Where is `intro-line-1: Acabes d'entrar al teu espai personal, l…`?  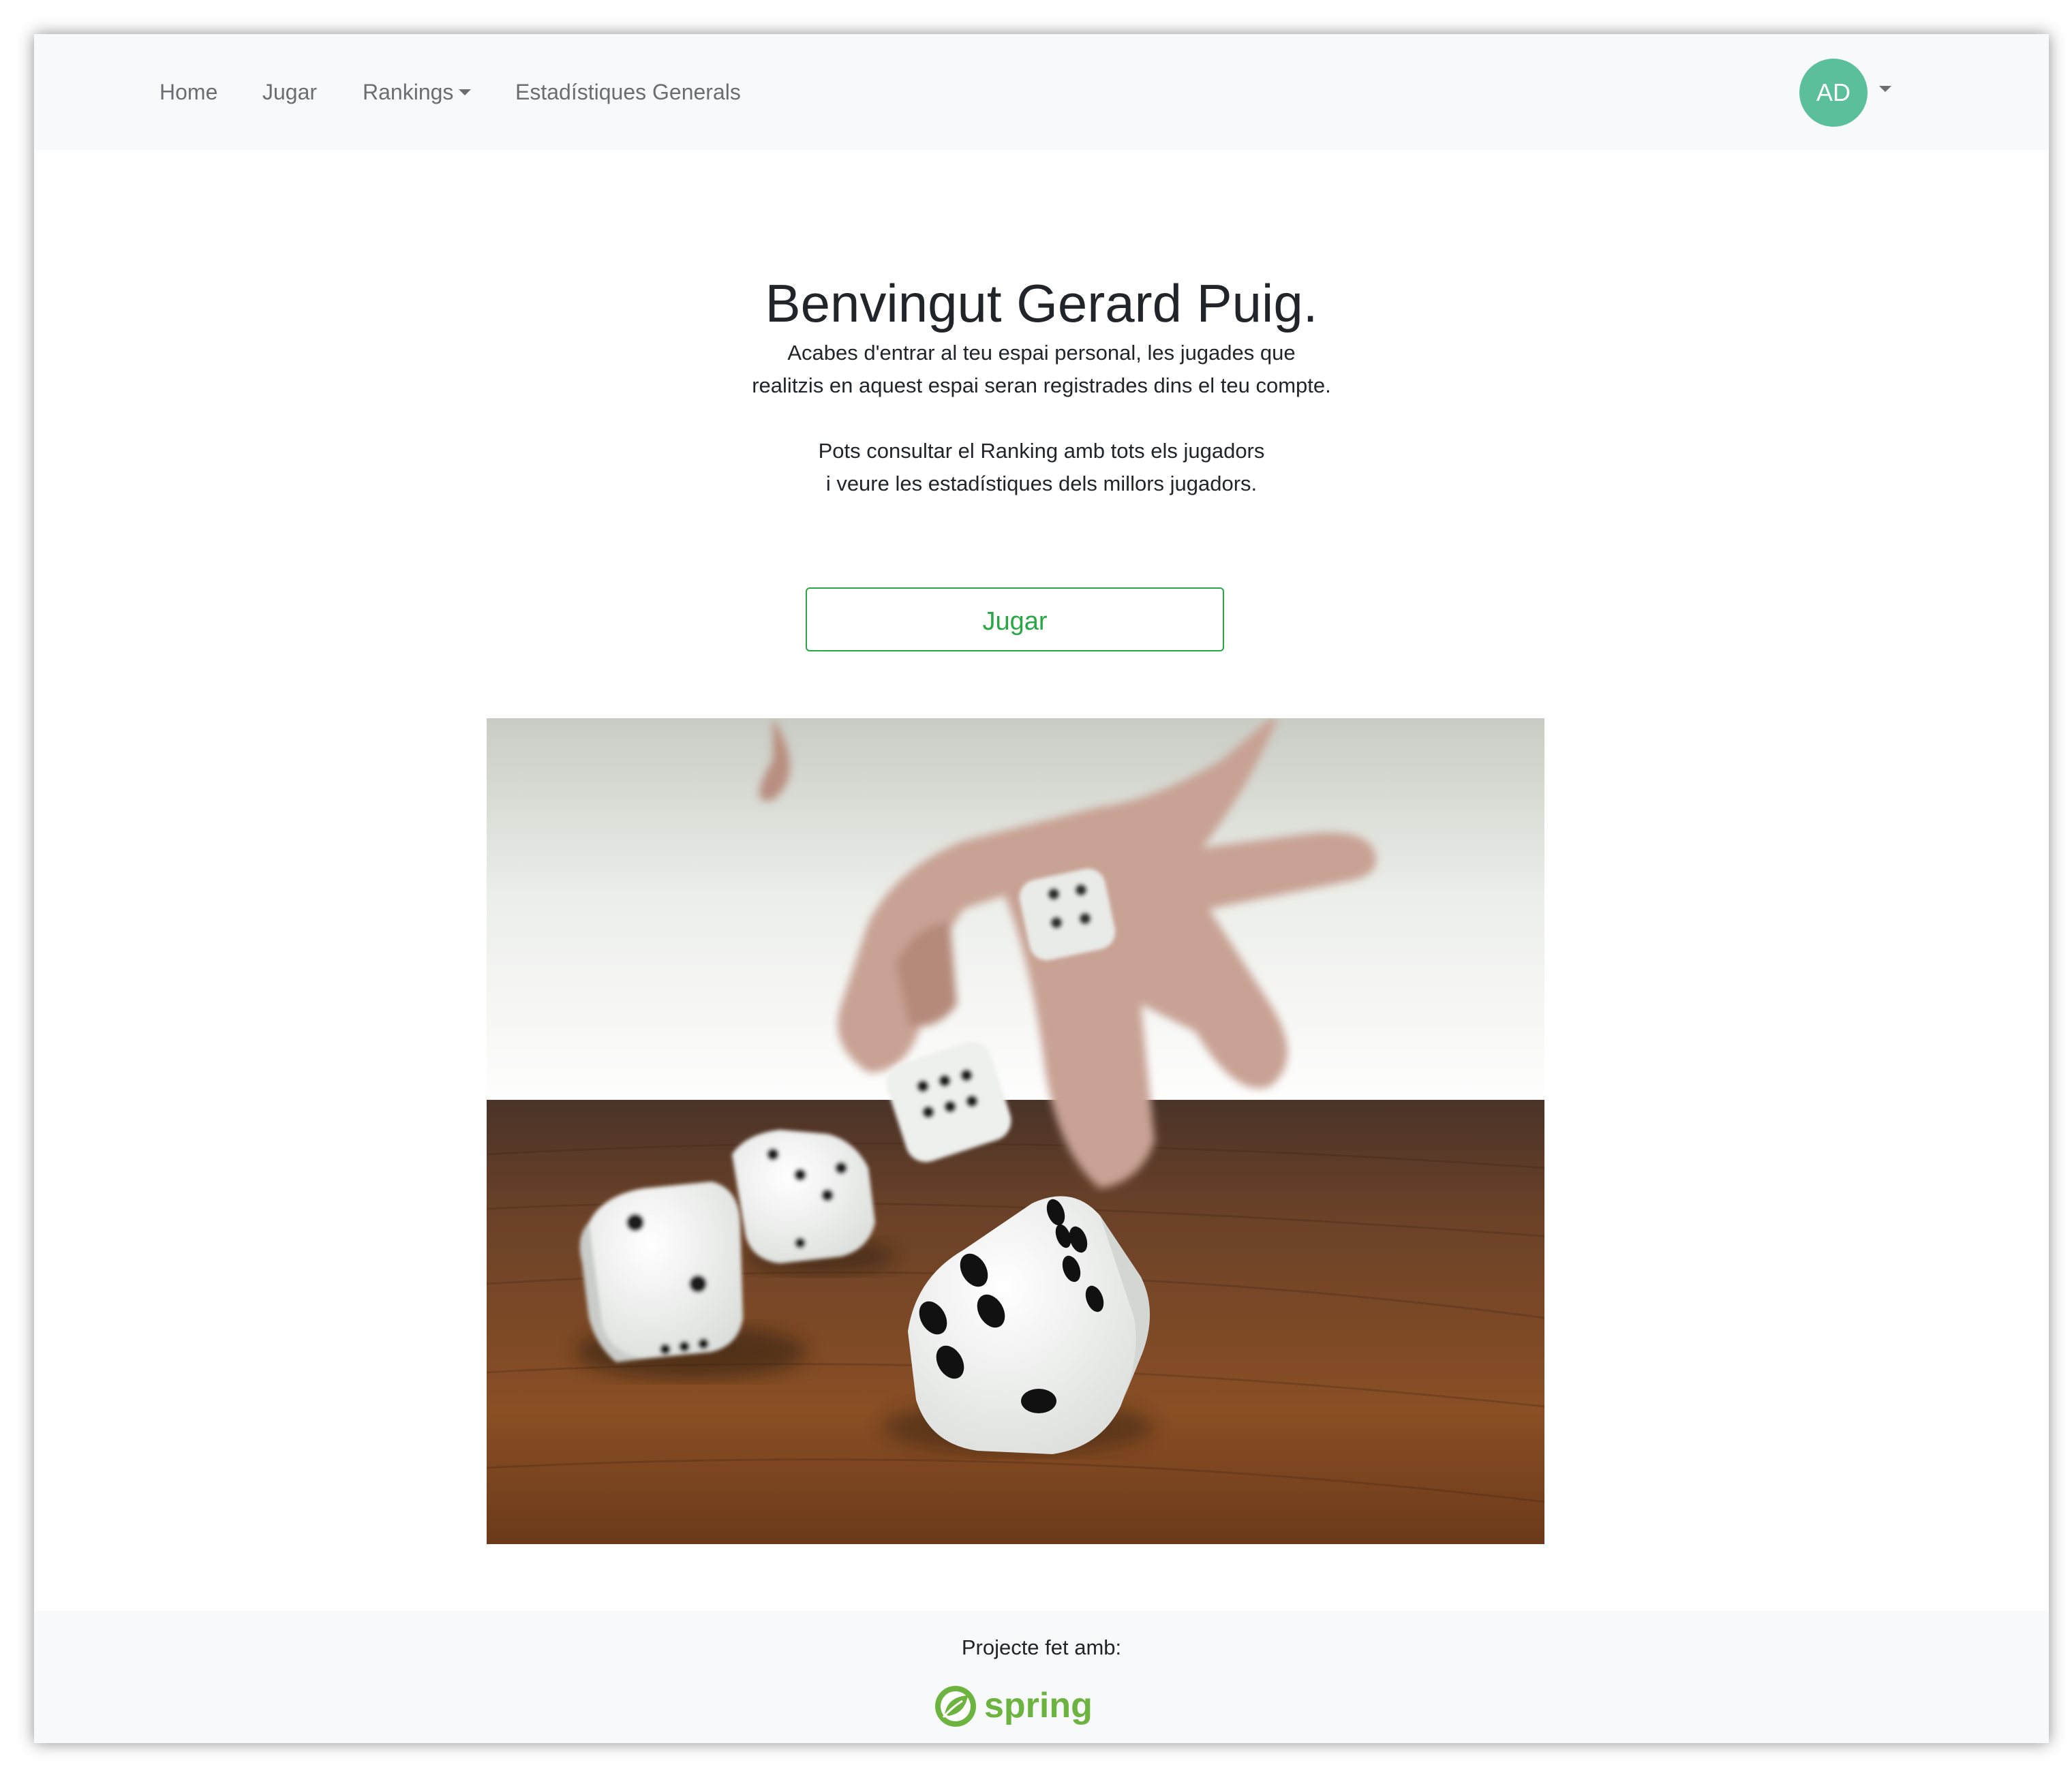 intro-line-1: Acabes d'entrar al teu espai personal, l… is located at coordinates (1041, 353).